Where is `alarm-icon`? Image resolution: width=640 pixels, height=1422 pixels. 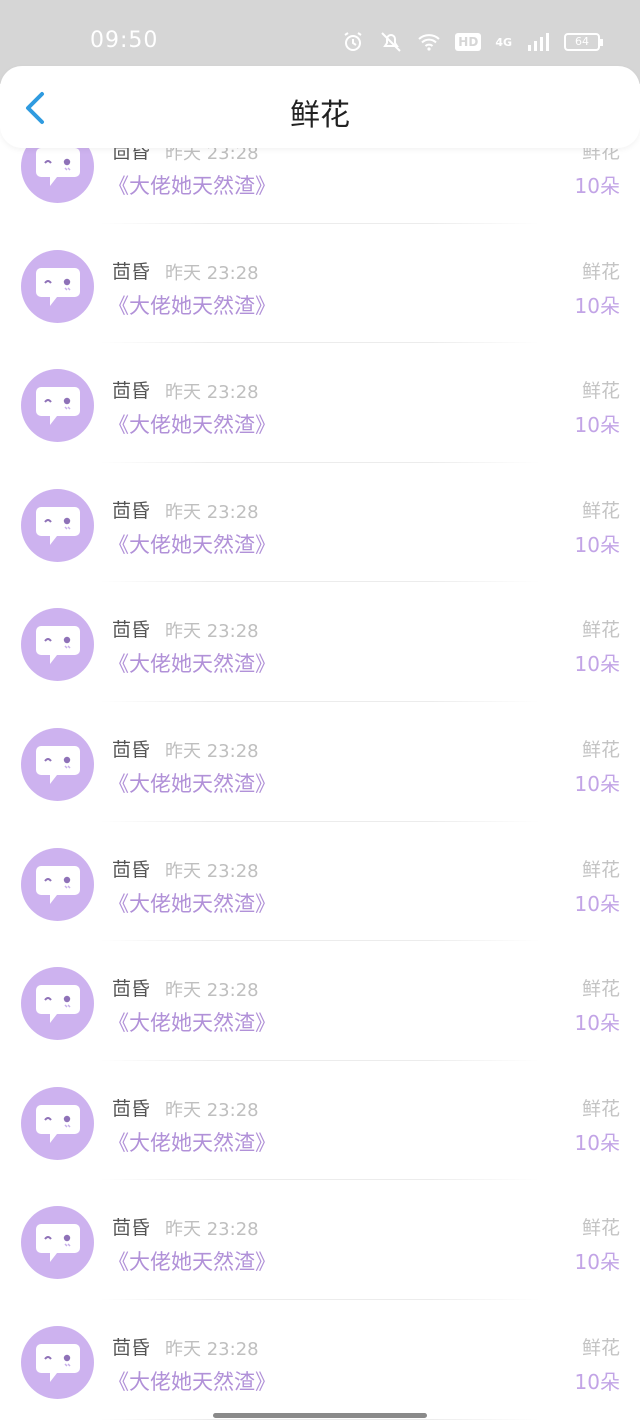
alarm-icon is located at coordinates (353, 41).